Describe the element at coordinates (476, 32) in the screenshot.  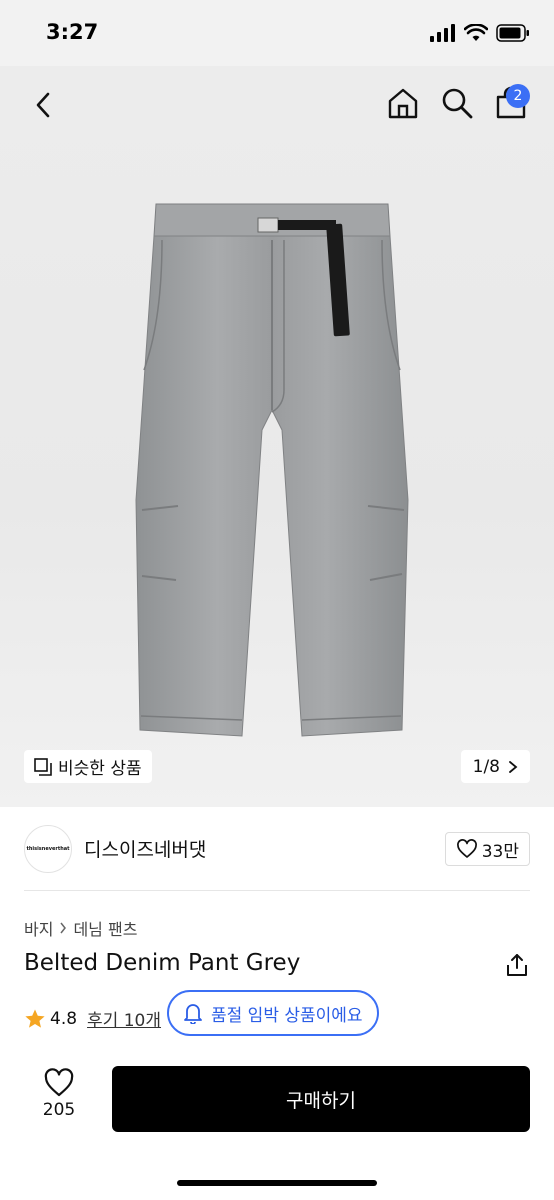
I see `wifi-icon` at that location.